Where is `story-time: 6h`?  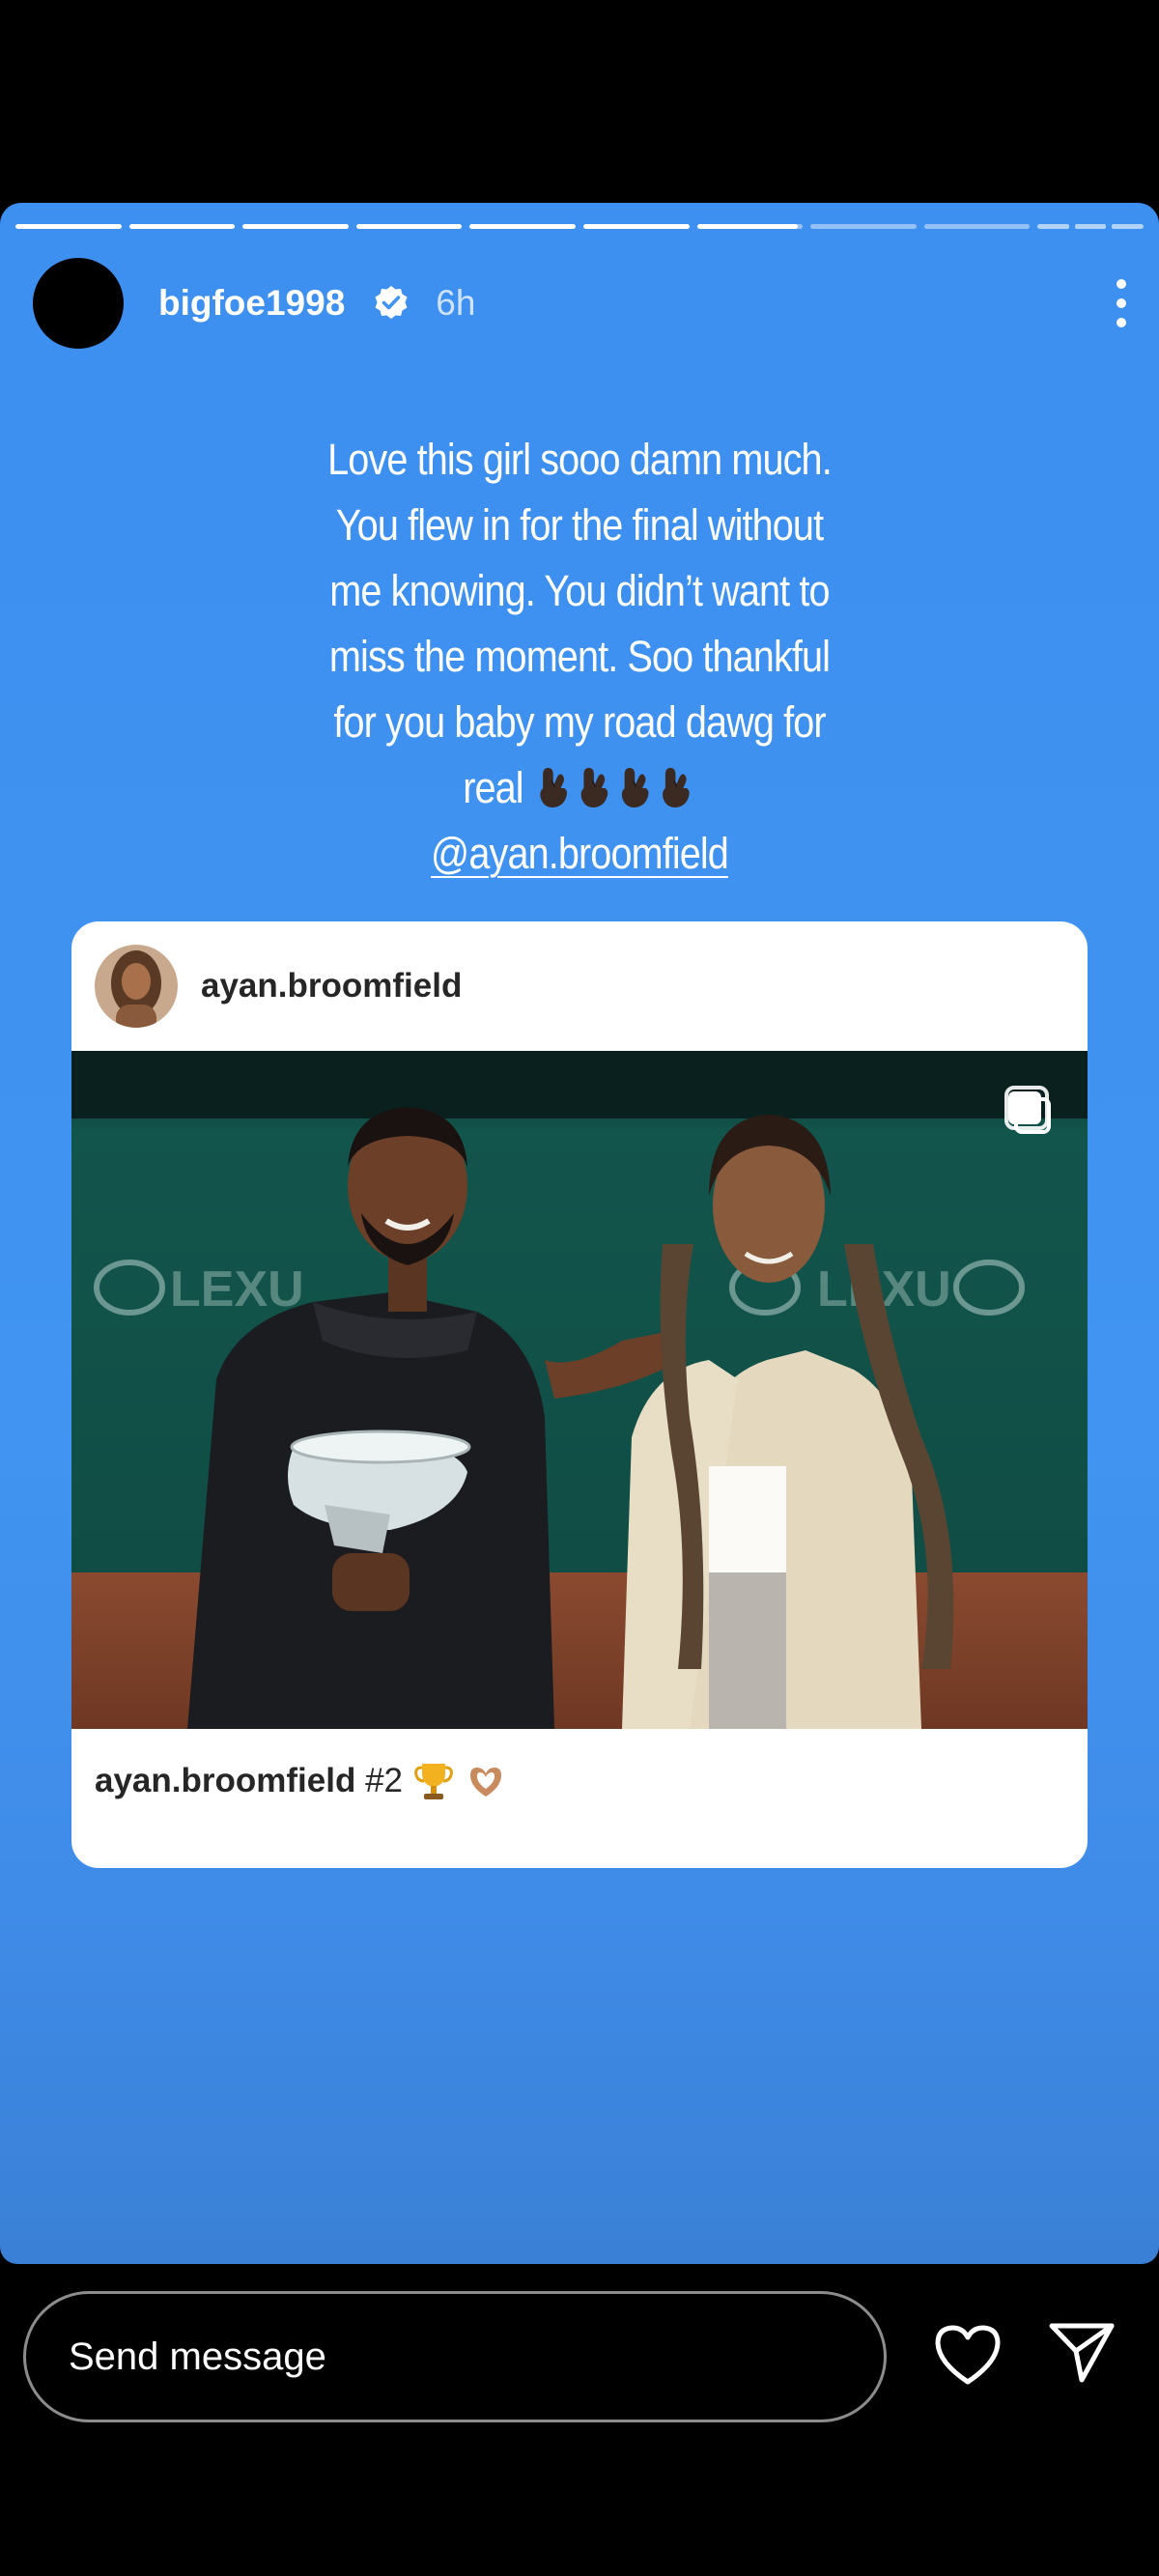
story-time: 6h is located at coordinates (456, 303).